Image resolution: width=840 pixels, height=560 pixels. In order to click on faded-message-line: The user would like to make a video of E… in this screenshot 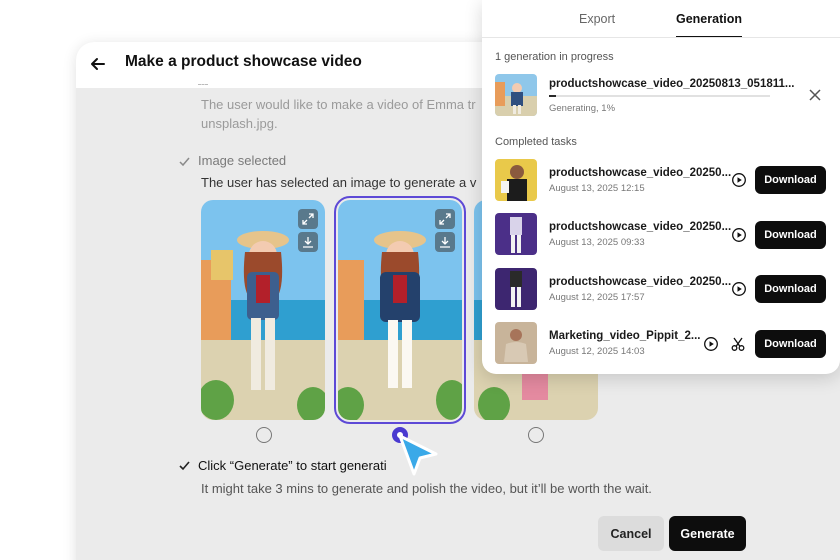, I will do `click(338, 104)`.